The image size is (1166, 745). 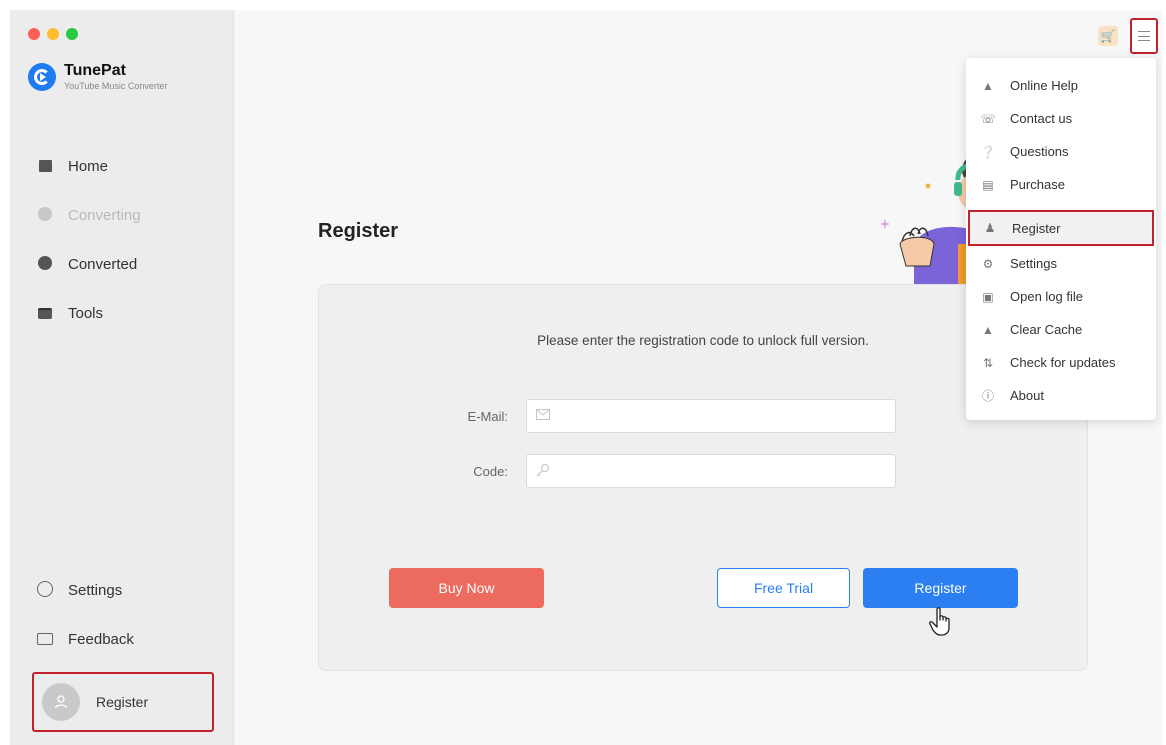 I want to click on menu-item-purchase: ▤ Purchase, so click(x=1061, y=184).